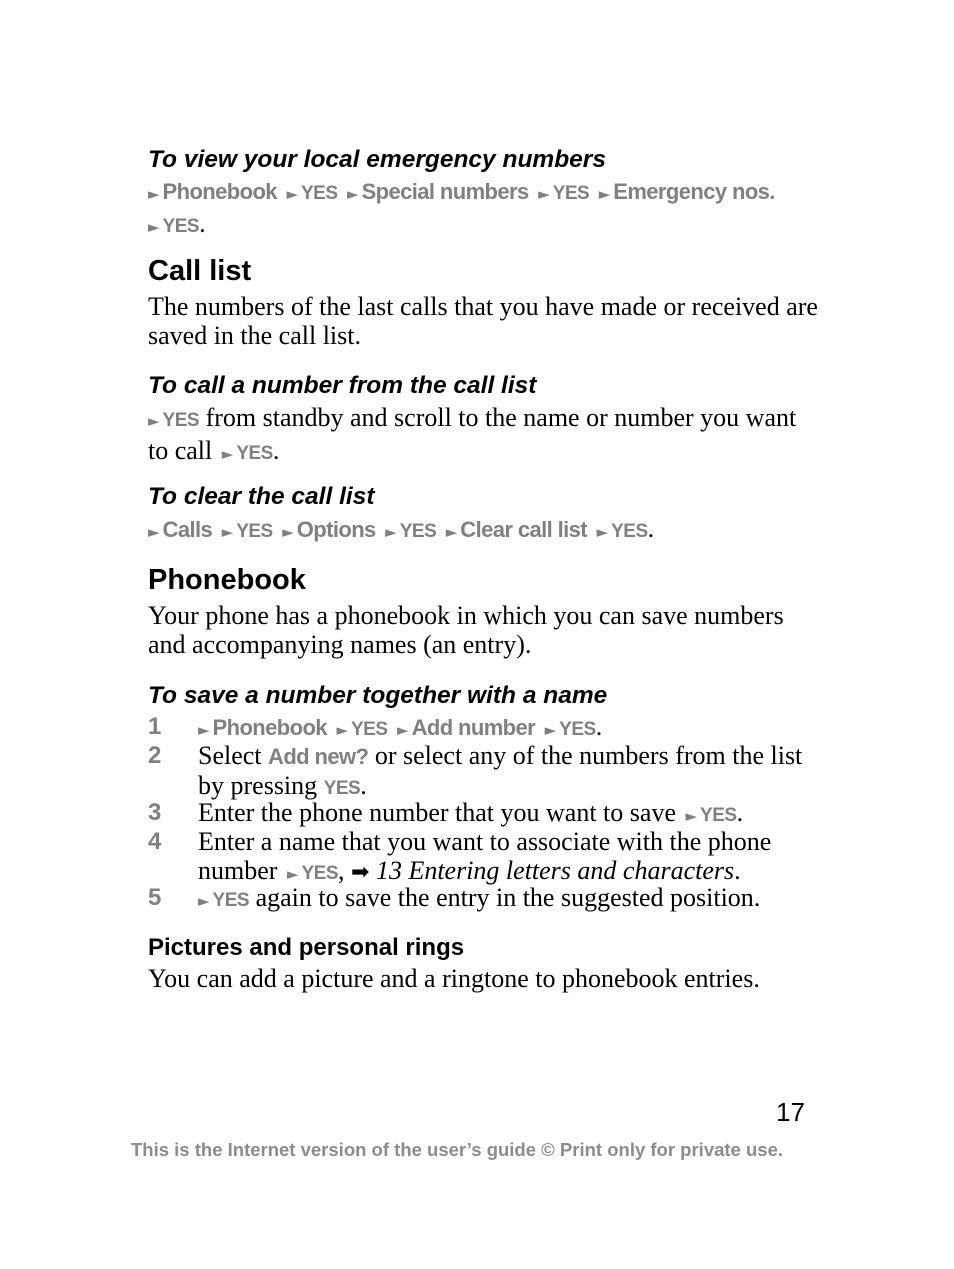  What do you see at coordinates (318, 756) in the screenshot?
I see `menu-item: Add new?` at bounding box center [318, 756].